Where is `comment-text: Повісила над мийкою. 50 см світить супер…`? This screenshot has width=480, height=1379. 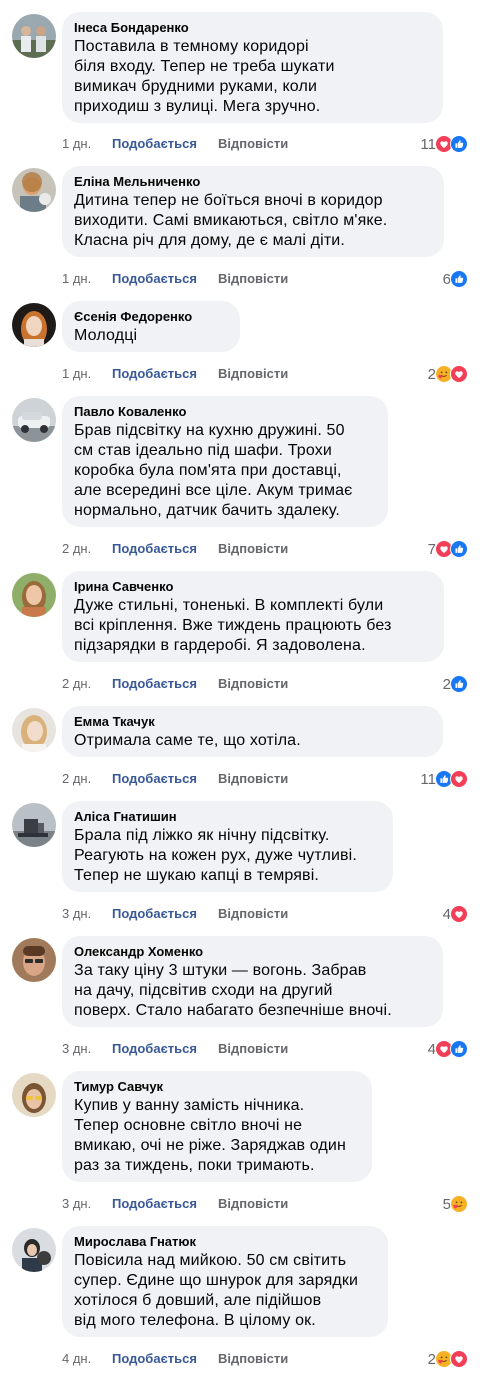
comment-text: Повісила над мийкою. 50 см світить супер… is located at coordinates (216, 1290).